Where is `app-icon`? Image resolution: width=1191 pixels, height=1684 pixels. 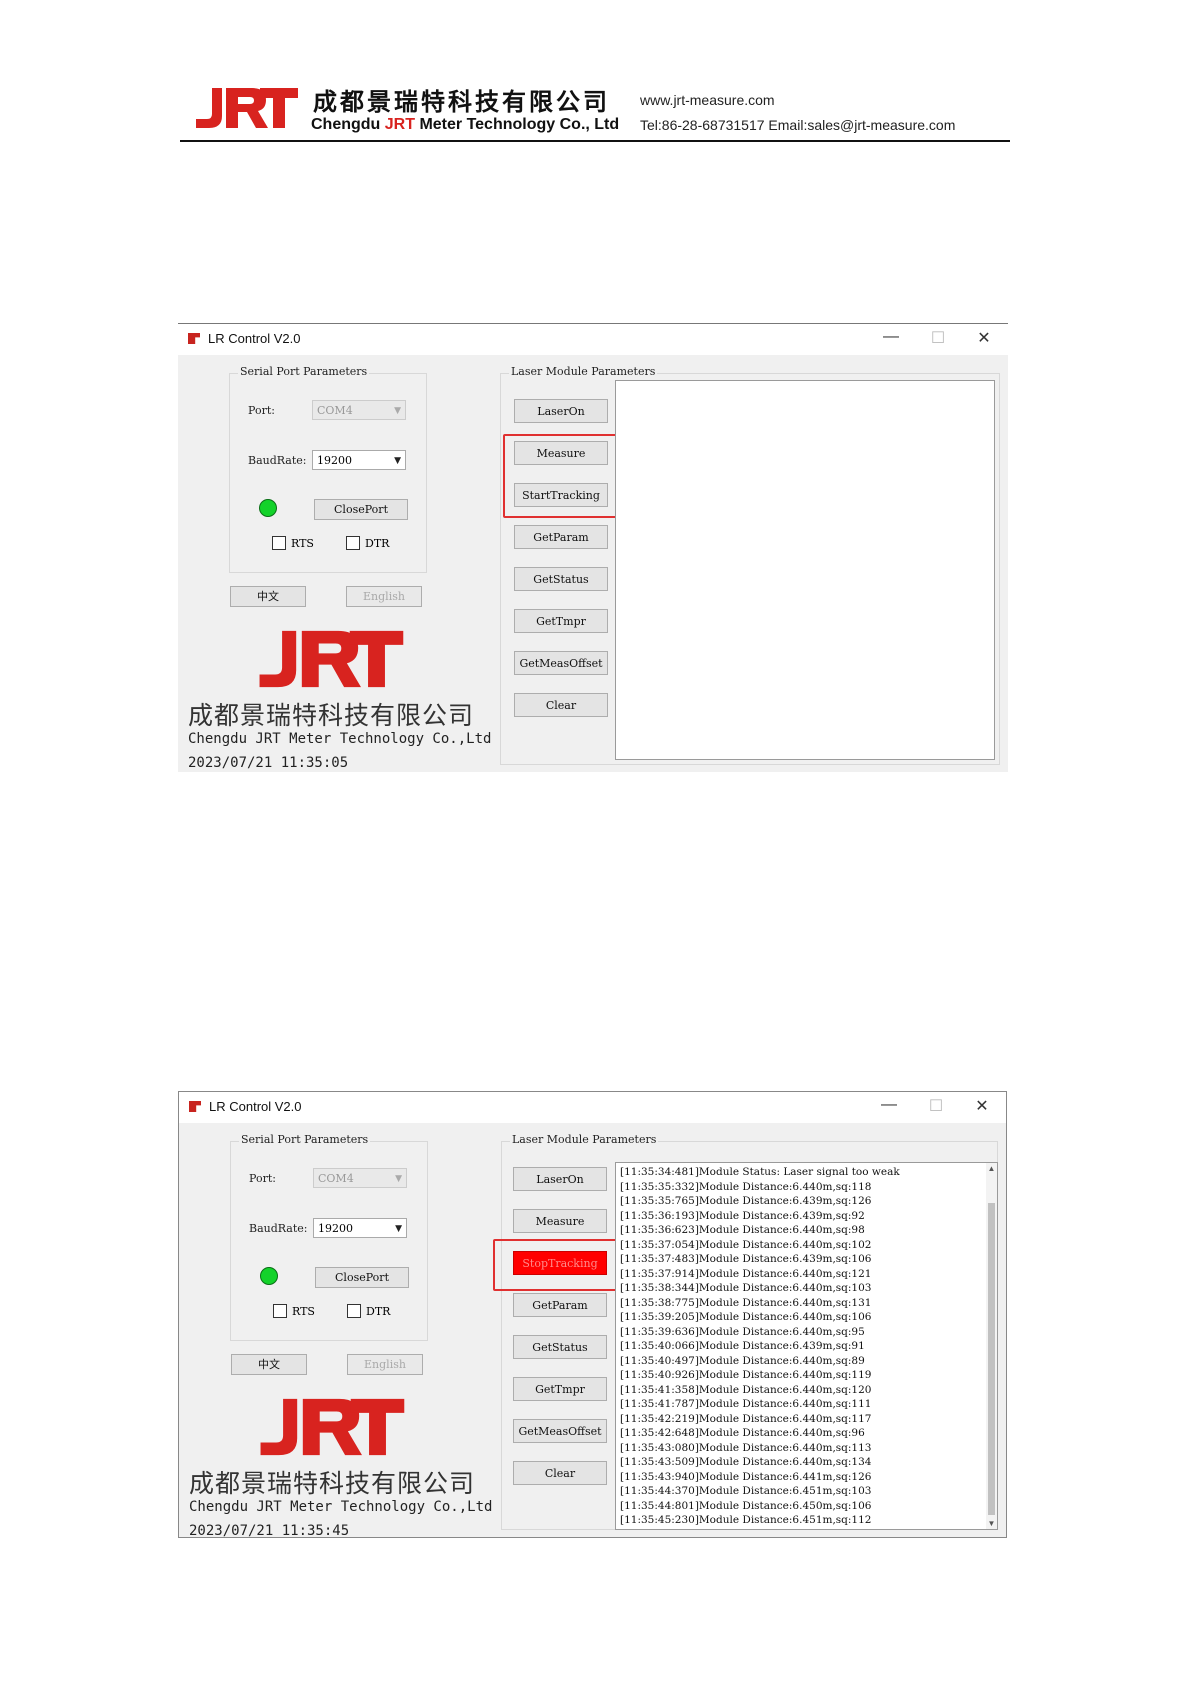 app-icon is located at coordinates (195, 1106).